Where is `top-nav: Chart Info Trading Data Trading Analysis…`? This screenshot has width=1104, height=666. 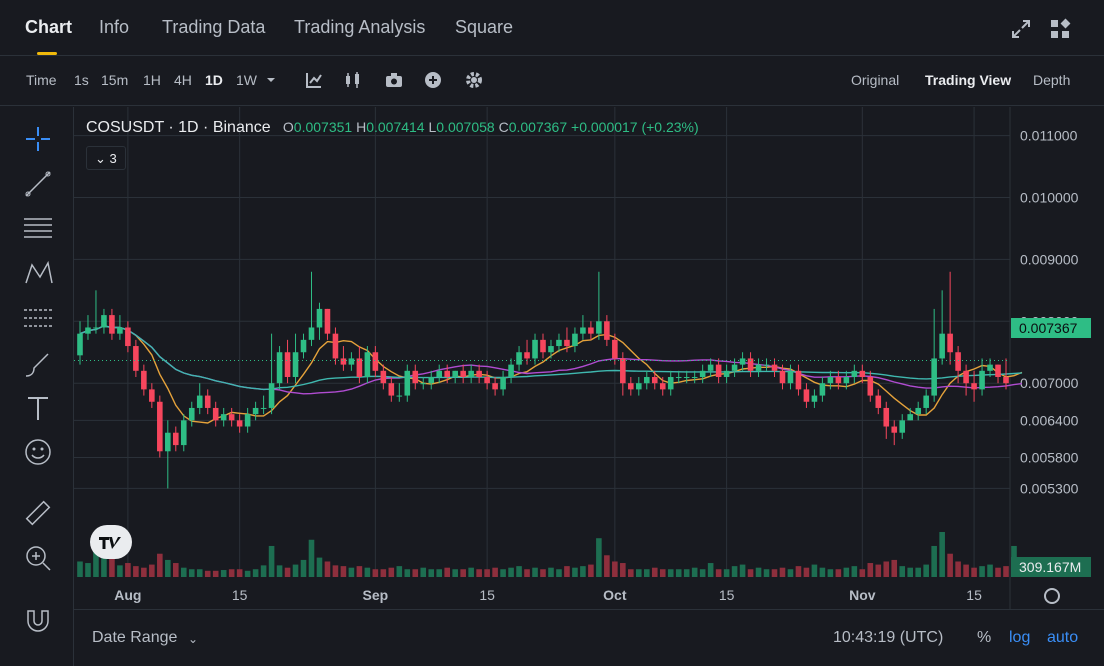
top-nav: Chart Info Trading Data Trading Analysis… is located at coordinates (552, 28).